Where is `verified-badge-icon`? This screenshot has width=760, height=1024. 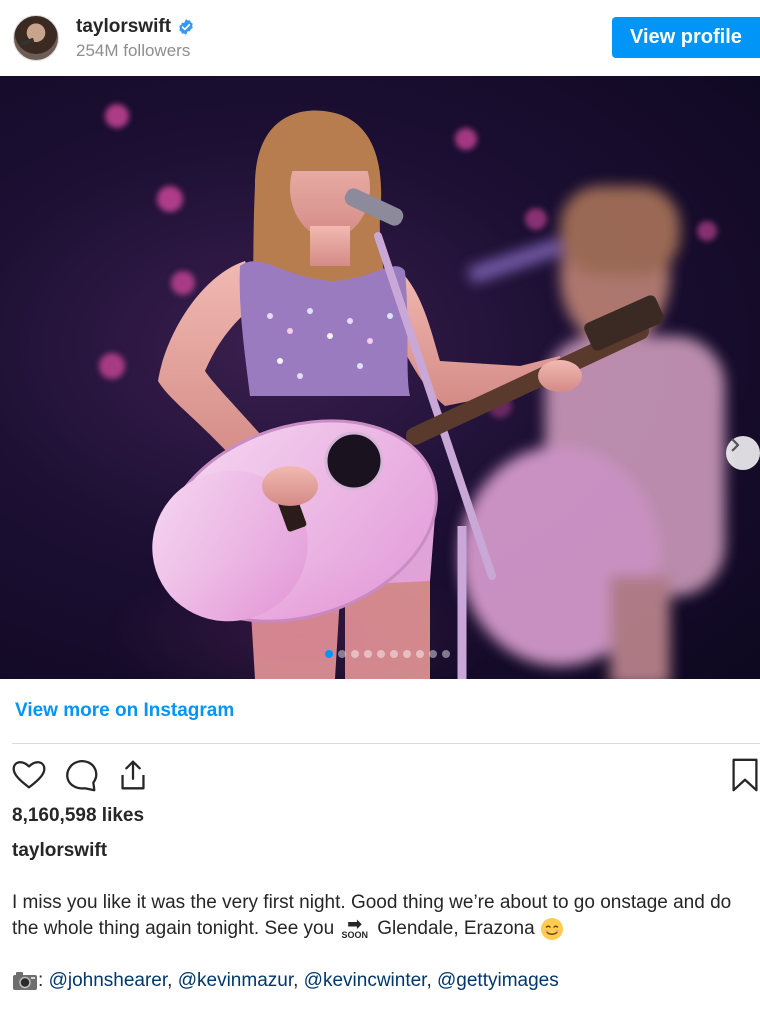 verified-badge-icon is located at coordinates (186, 27).